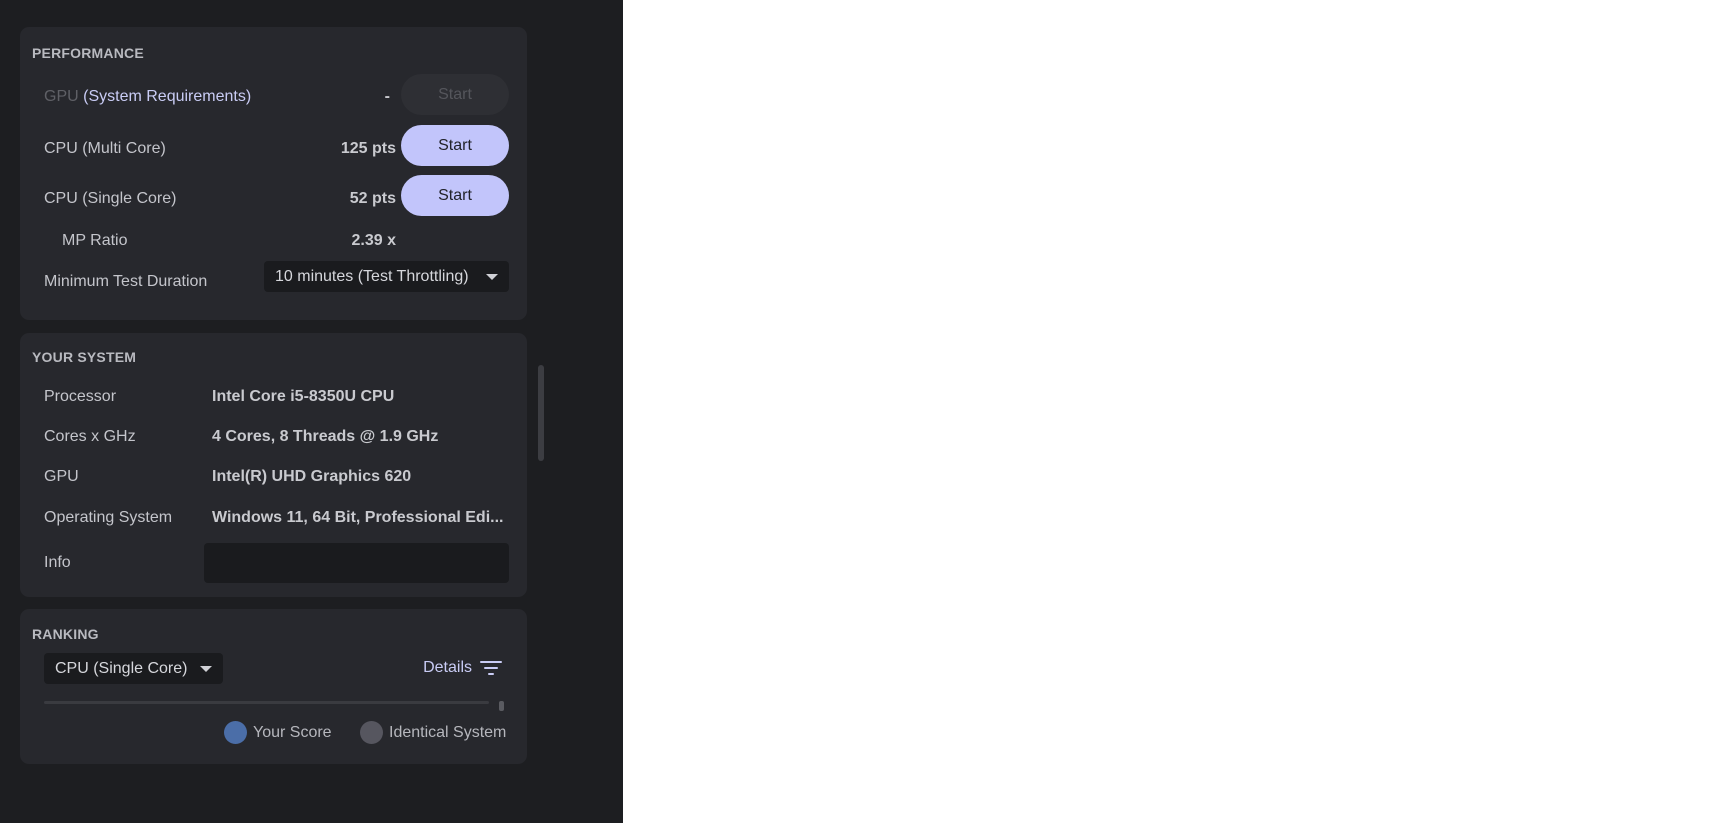 Image resolution: width=1726 pixels, height=823 pixels. What do you see at coordinates (372, 276) in the screenshot?
I see `duration-selected: 10 minutes (Test Throttling)` at bounding box center [372, 276].